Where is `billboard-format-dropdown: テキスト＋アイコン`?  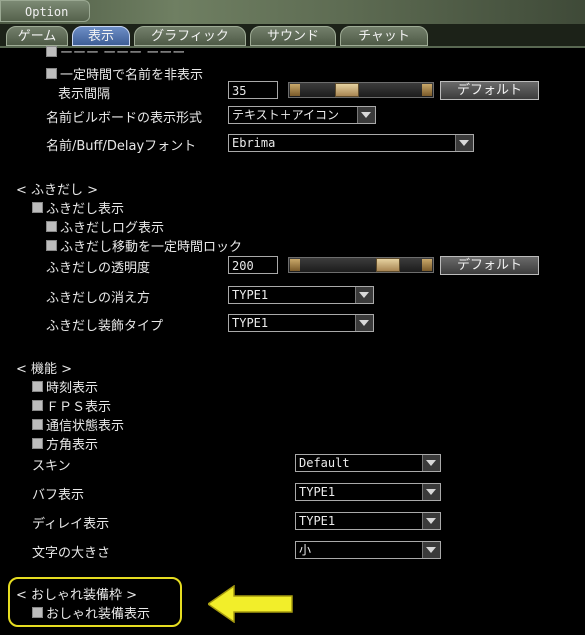 billboard-format-dropdown: テキスト＋アイコン is located at coordinates (302, 115).